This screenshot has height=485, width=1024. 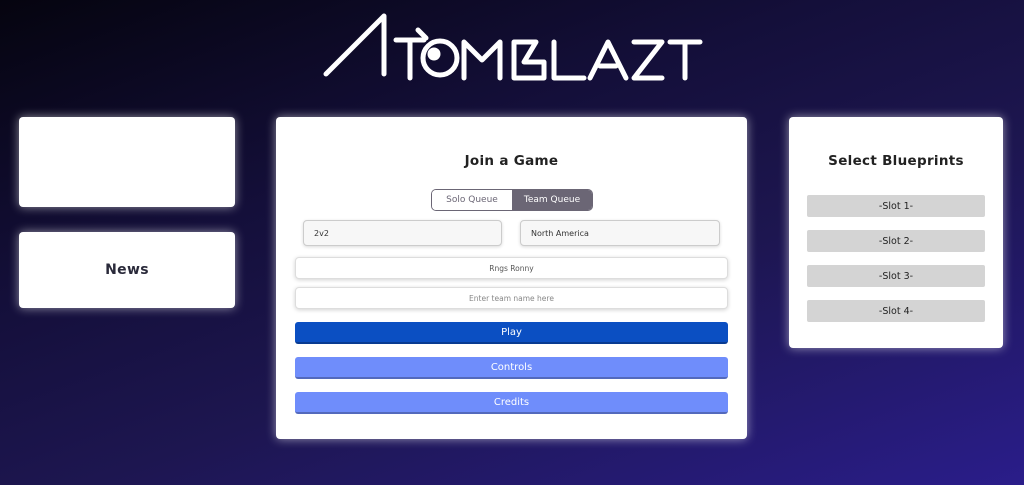 What do you see at coordinates (896, 161) in the screenshot?
I see `blueprints-title: Select Blueprints` at bounding box center [896, 161].